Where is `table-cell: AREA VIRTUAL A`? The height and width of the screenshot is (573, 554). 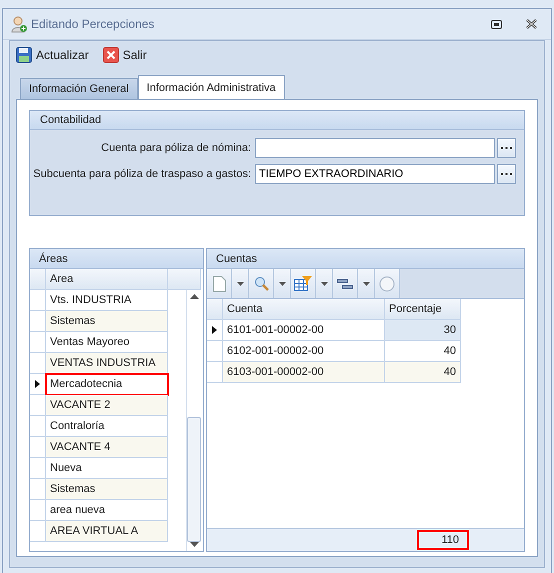 table-cell: AREA VIRTUAL A is located at coordinates (107, 531).